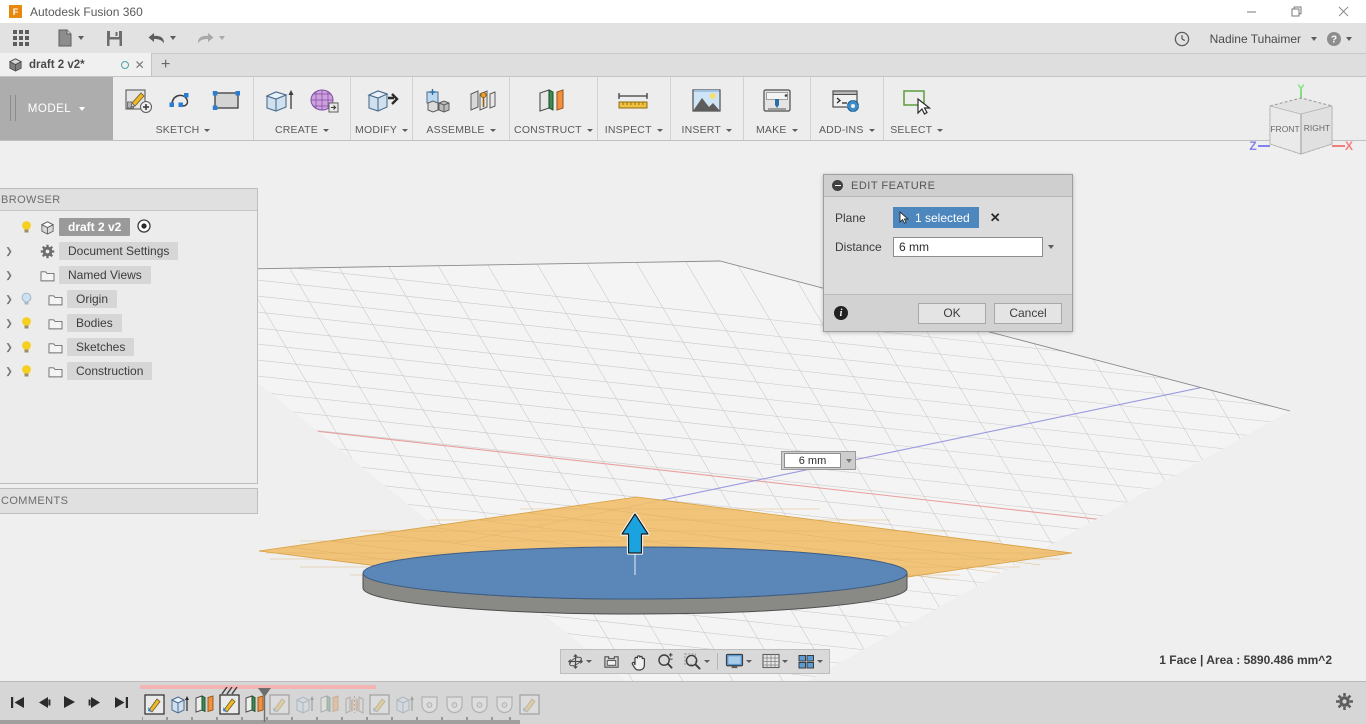 Image resolution: width=1366 pixels, height=724 pixels. I want to click on restore-button, so click(1297, 11).